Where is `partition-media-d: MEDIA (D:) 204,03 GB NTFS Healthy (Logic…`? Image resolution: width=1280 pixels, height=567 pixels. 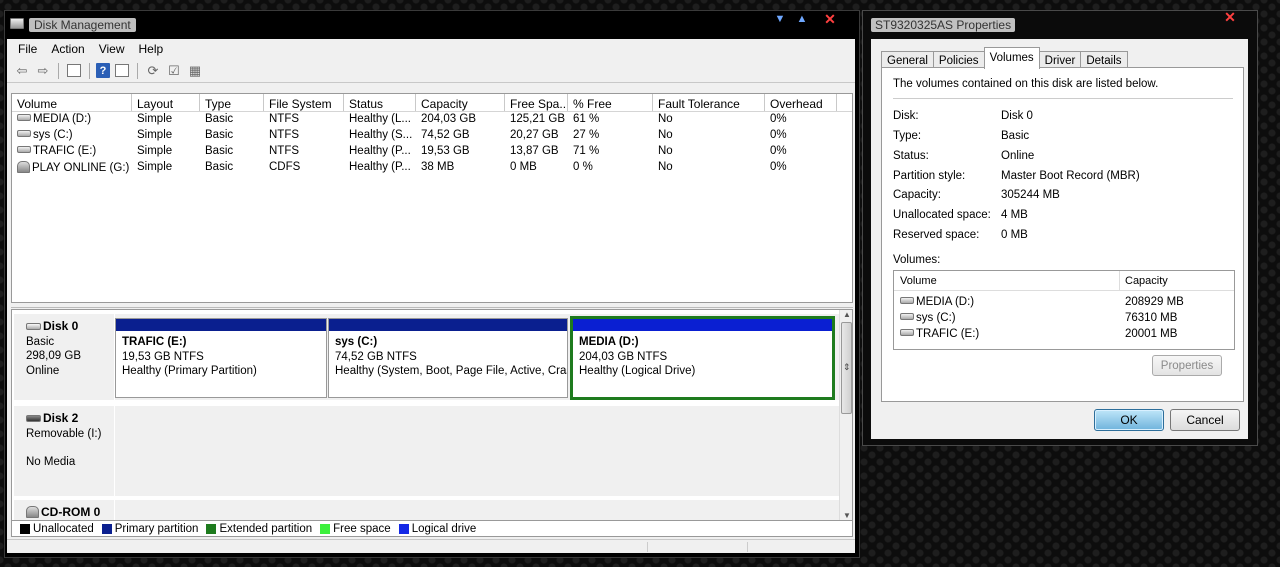
partition-media-d: MEDIA (D:) 204,03 GB NTFS Healthy (Logic… is located at coordinates (702, 358).